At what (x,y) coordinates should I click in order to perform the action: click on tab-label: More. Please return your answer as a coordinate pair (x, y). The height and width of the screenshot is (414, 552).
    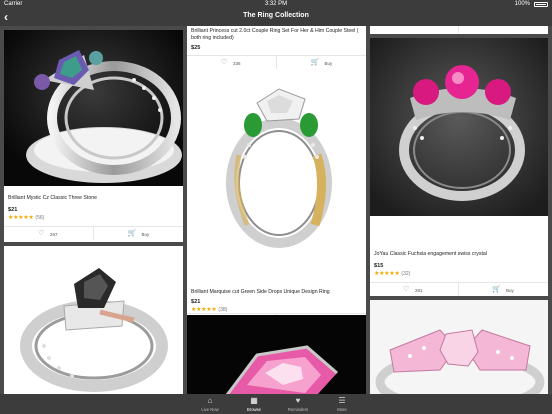
    Looking at the image, I should click on (342, 409).